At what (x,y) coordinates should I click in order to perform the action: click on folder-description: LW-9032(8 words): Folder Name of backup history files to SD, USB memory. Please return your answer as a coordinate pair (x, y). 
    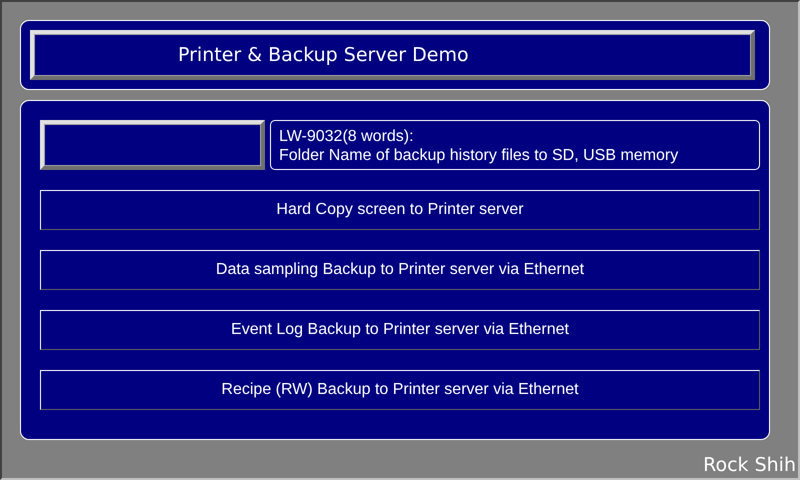
    Looking at the image, I should click on (515, 145).